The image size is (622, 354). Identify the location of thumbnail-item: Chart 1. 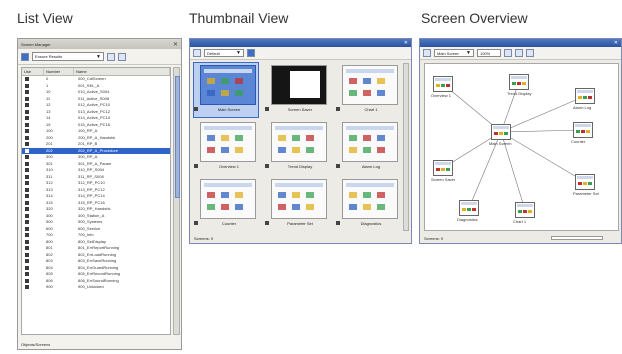
(368, 90).